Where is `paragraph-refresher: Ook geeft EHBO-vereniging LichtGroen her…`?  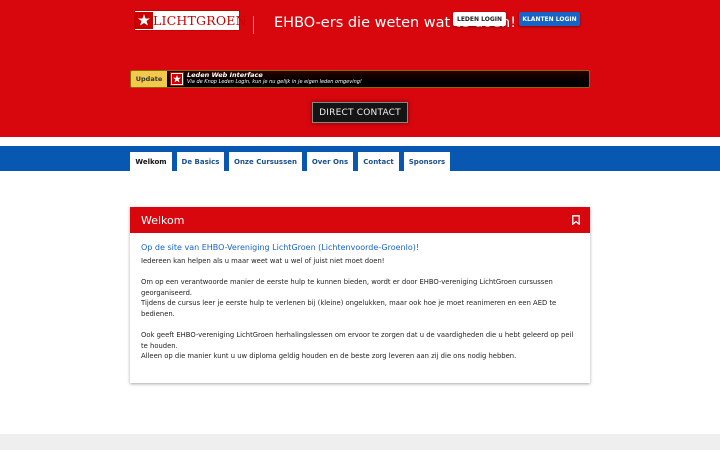 paragraph-refresher: Ook geeft EHBO-vereniging LichtGroen her… is located at coordinates (357, 340).